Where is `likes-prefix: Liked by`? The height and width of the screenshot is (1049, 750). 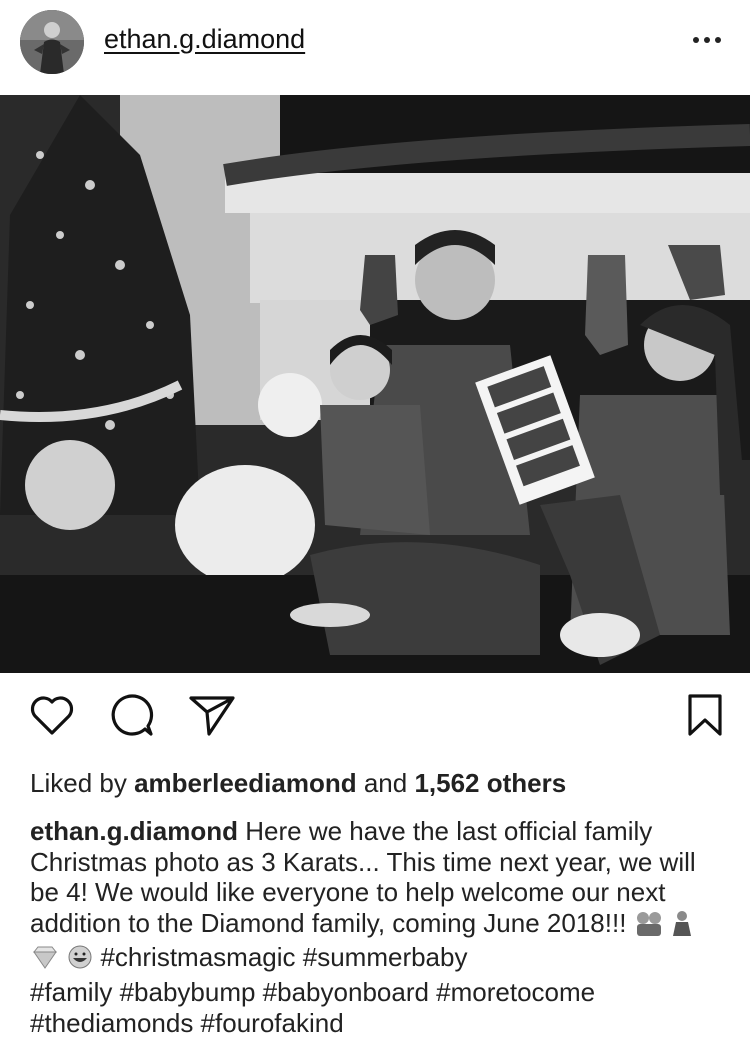 likes-prefix: Liked by is located at coordinates (78, 783).